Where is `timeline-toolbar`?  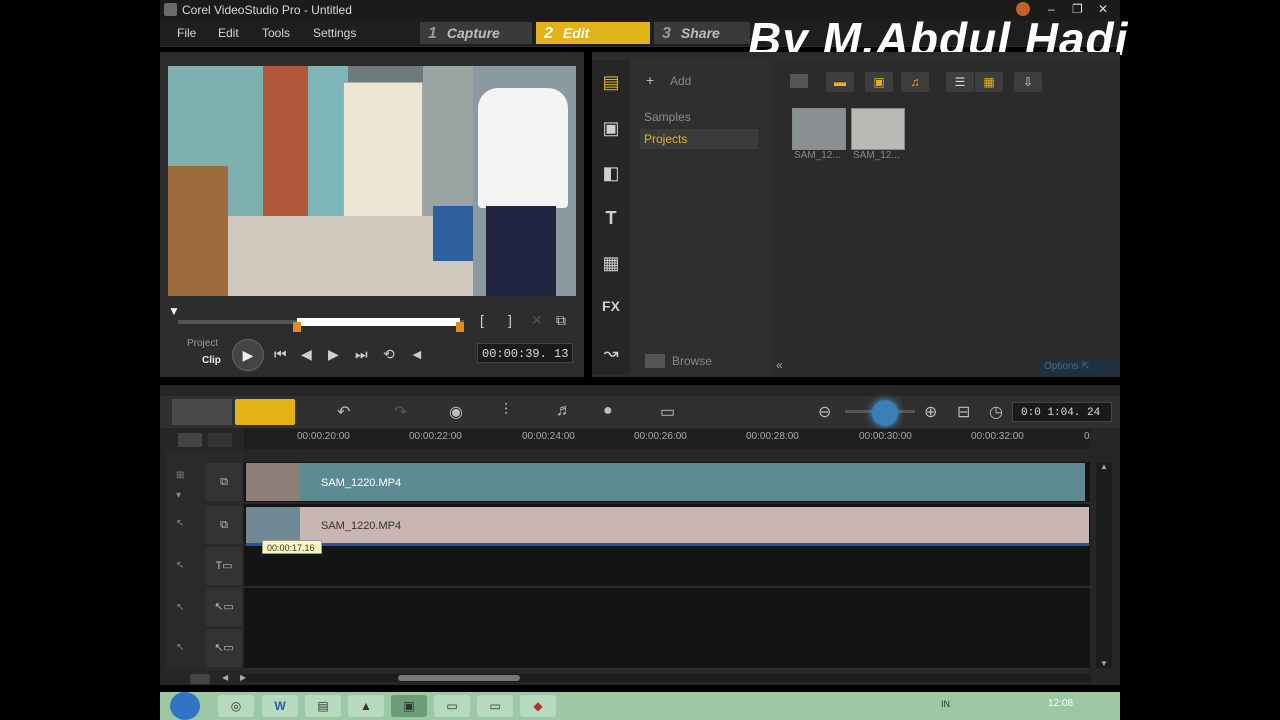 timeline-toolbar is located at coordinates (640, 412).